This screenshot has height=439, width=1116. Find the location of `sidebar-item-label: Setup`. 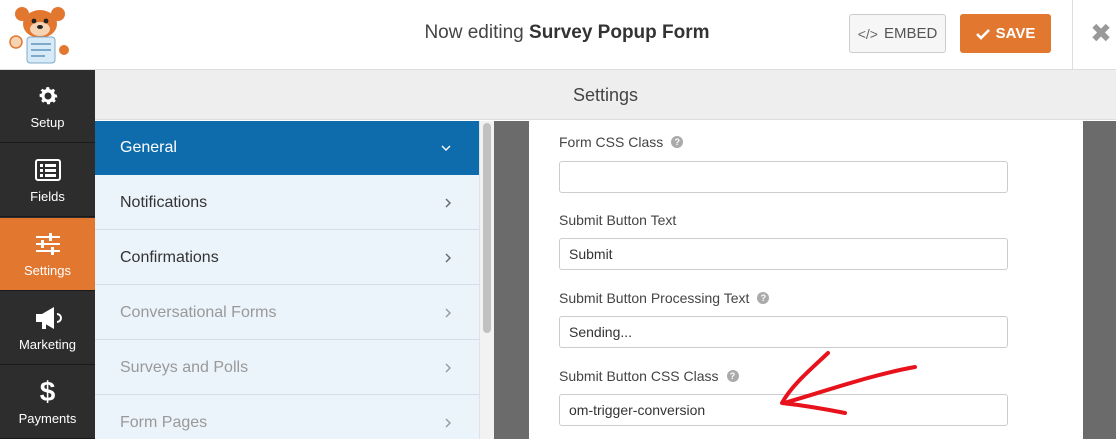

sidebar-item-label: Setup is located at coordinates (47, 122).